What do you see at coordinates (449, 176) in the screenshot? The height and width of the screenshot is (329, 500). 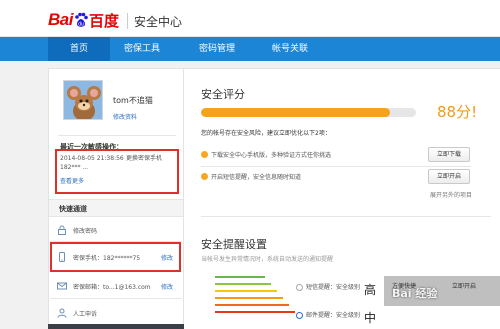 I see `enable-now-button: 立即开启` at bounding box center [449, 176].